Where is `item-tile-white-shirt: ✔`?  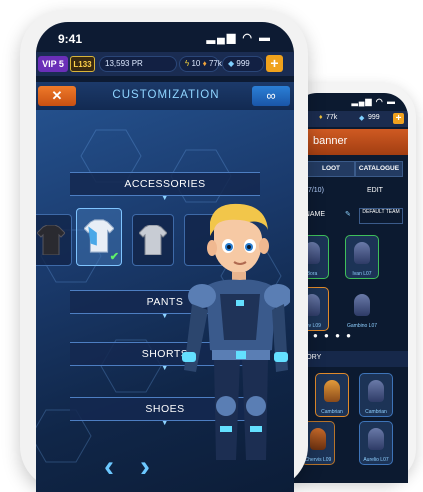 item-tile-white-shirt: ✔ is located at coordinates (99, 237).